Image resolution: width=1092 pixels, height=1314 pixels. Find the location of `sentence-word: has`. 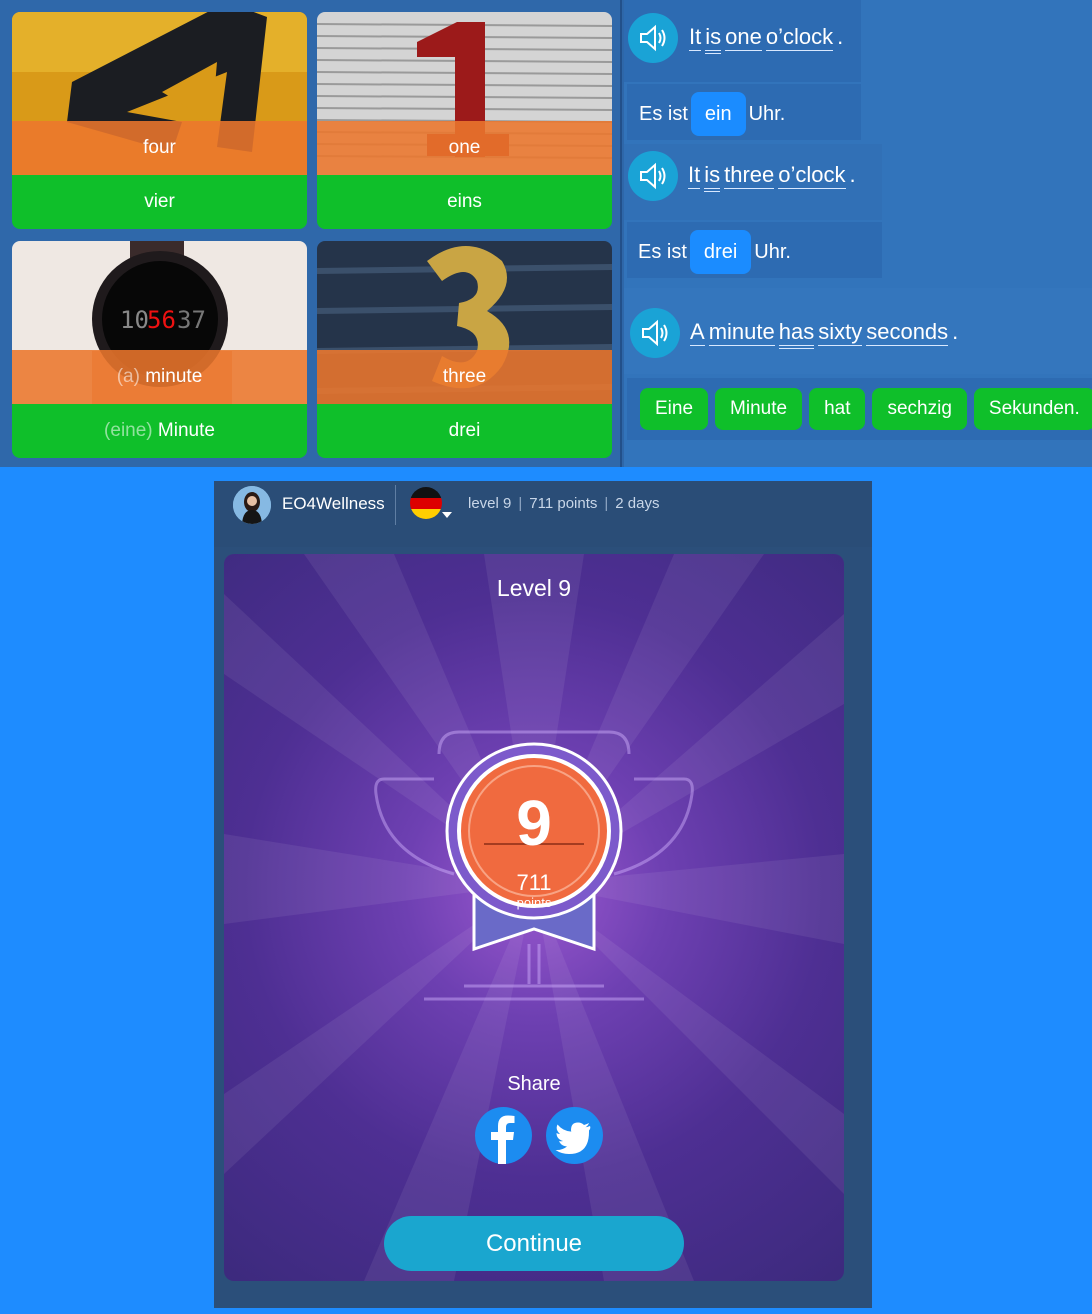

sentence-word: has is located at coordinates (796, 334).